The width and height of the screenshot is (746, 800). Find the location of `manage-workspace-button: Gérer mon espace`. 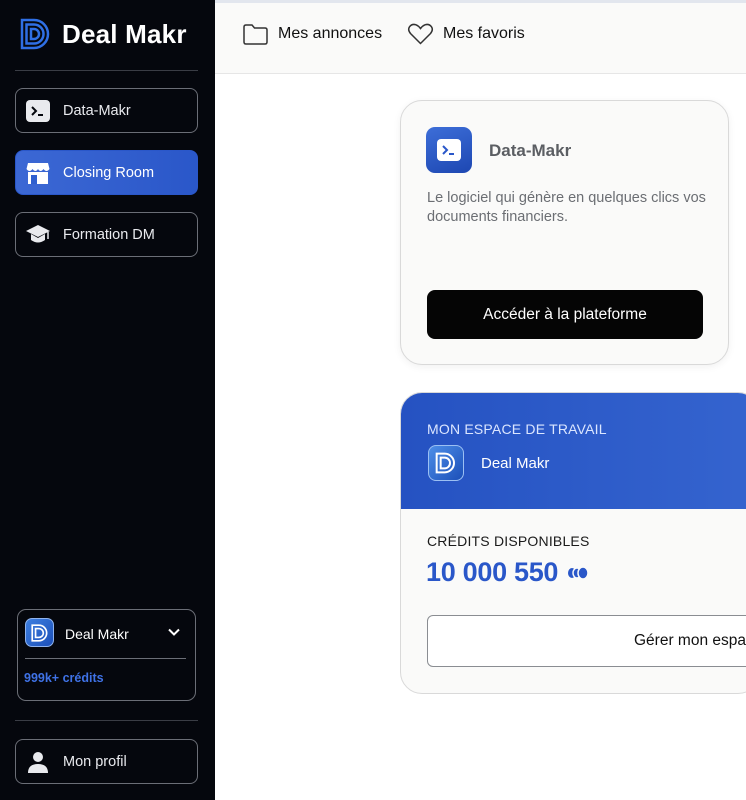

manage-workspace-button: Gérer mon espace is located at coordinates (586, 641).